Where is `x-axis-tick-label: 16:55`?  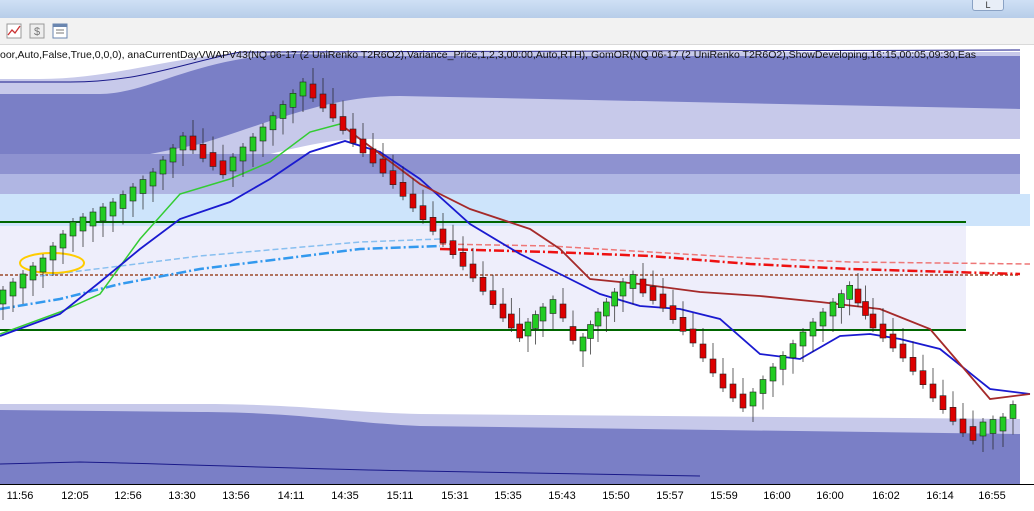
x-axis-tick-label: 16:55 is located at coordinates (992, 496).